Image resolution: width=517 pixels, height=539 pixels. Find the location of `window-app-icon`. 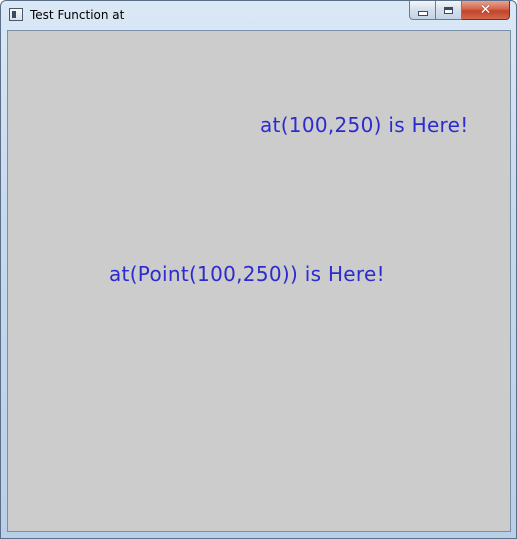

window-app-icon is located at coordinates (16, 14).